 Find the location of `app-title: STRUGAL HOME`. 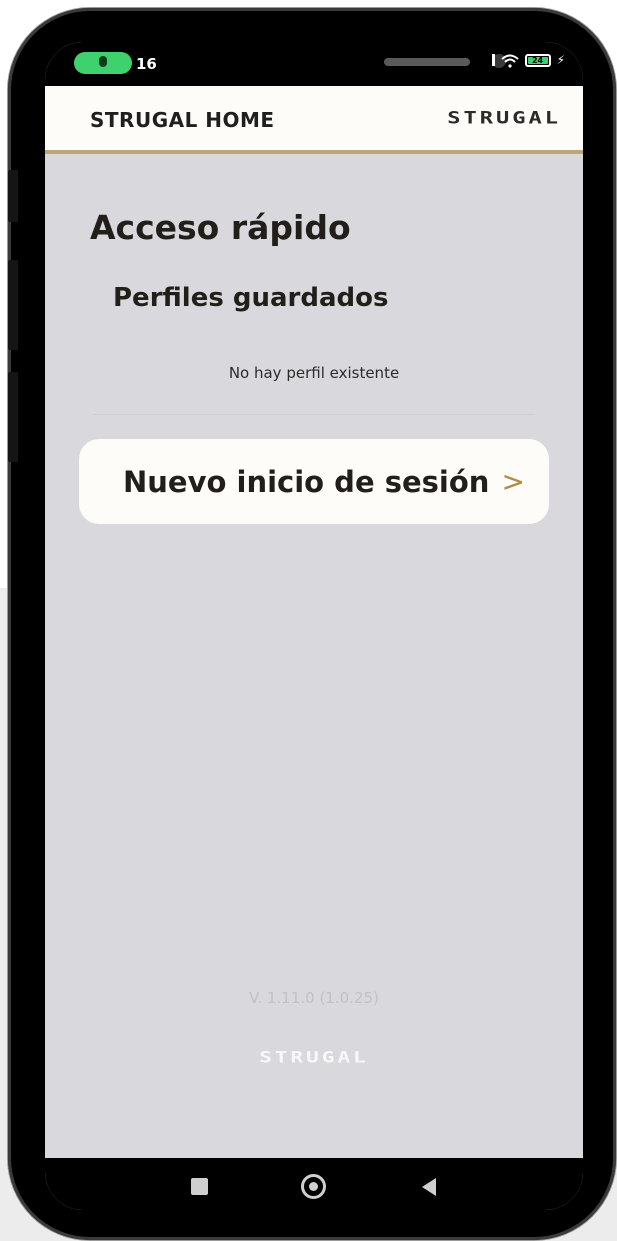

app-title: STRUGAL HOME is located at coordinates (182, 120).